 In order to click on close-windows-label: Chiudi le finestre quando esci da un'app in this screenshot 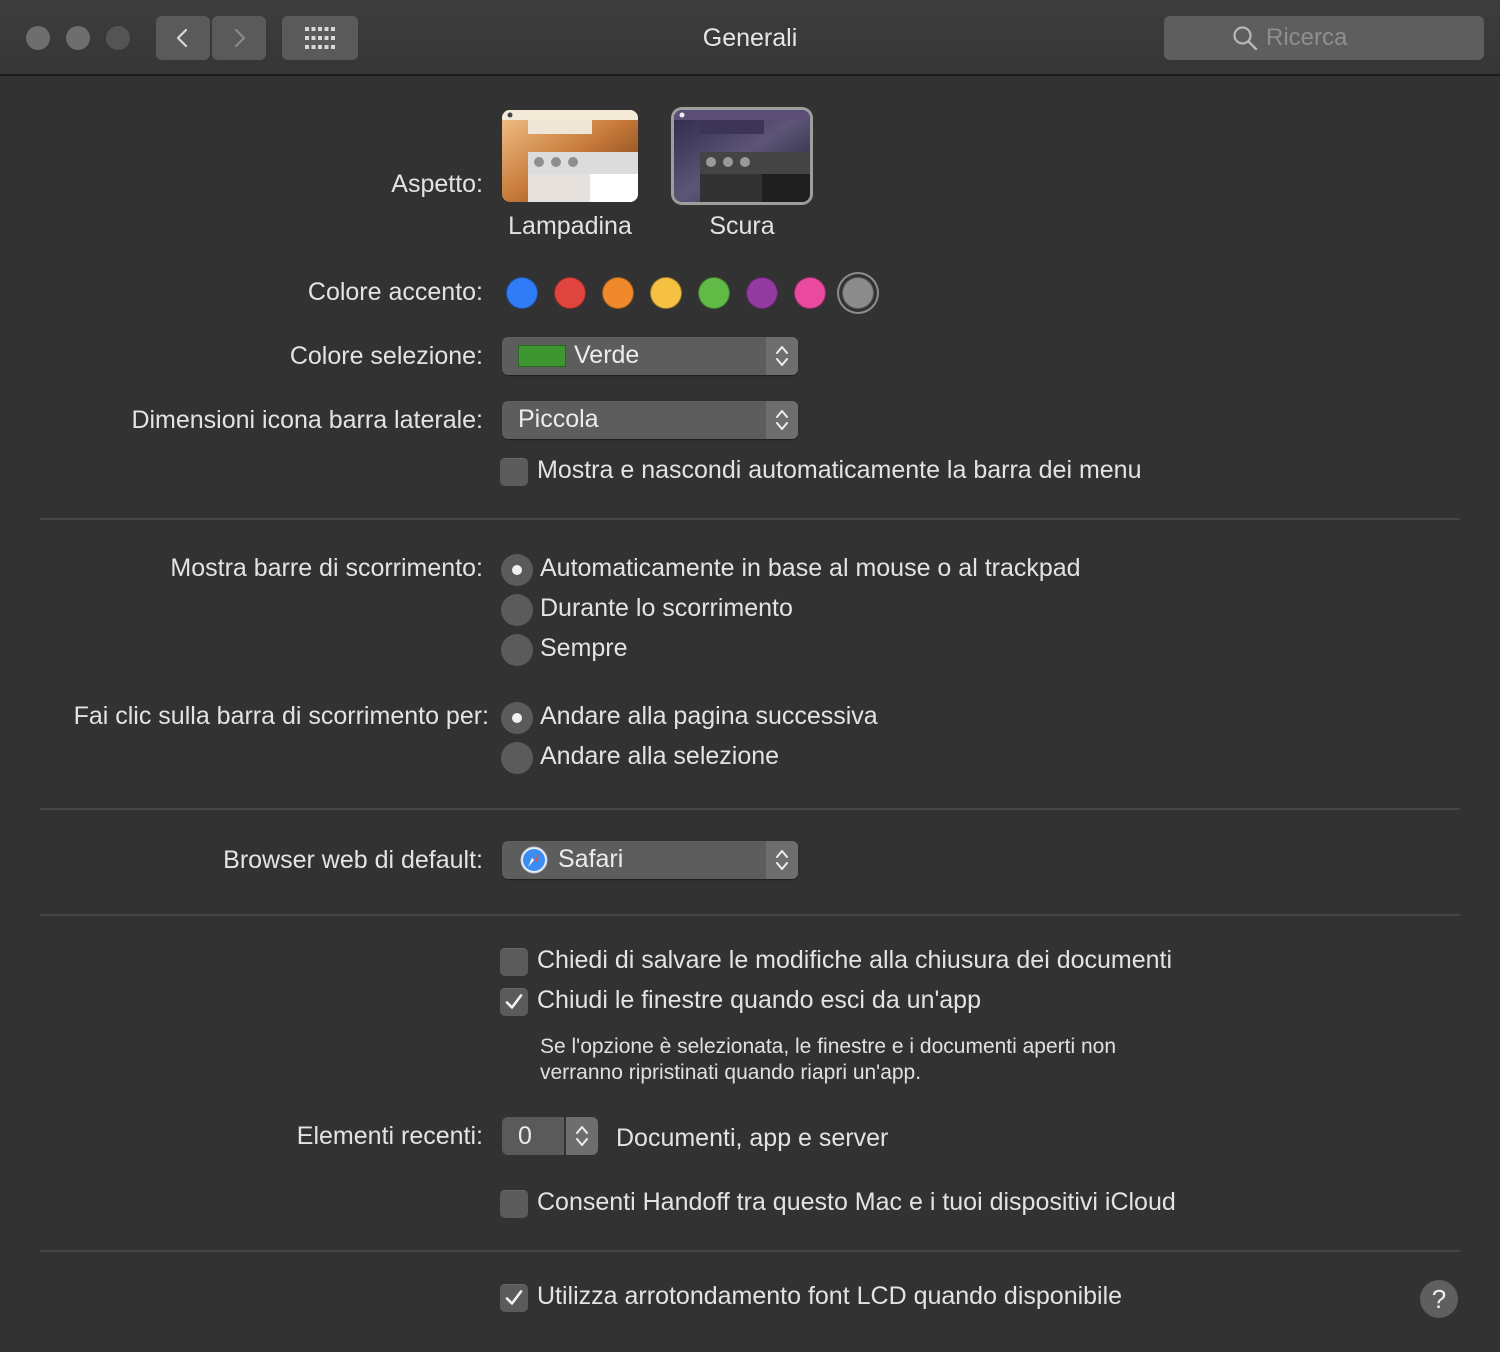, I will do `click(759, 1000)`.